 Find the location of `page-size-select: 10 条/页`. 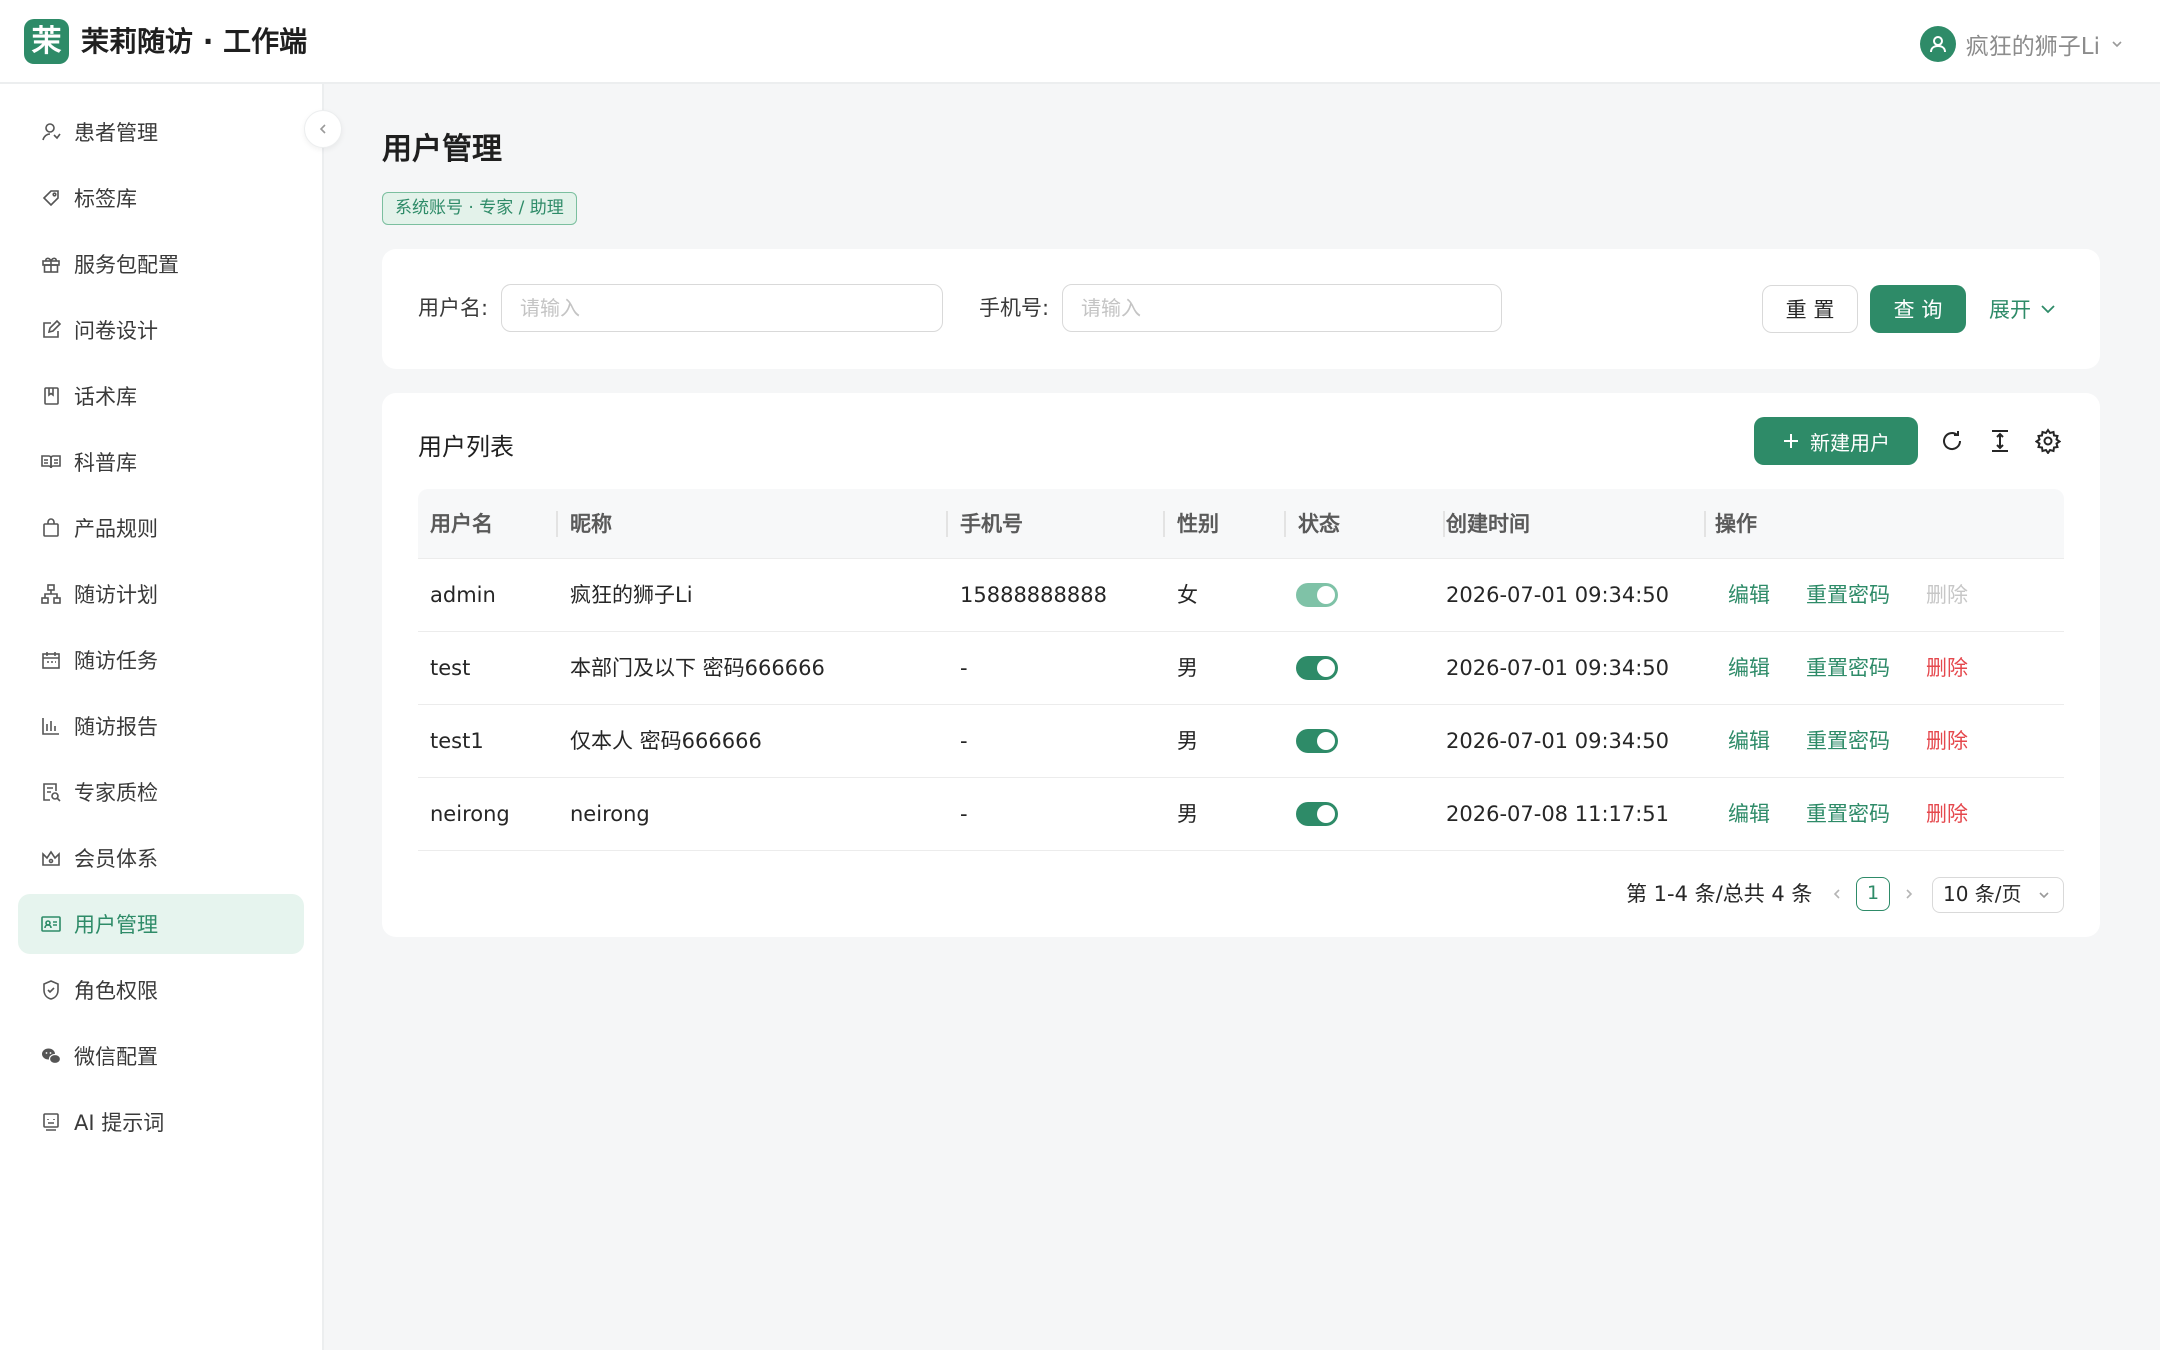

page-size-select: 10 条/页 is located at coordinates (1998, 895).